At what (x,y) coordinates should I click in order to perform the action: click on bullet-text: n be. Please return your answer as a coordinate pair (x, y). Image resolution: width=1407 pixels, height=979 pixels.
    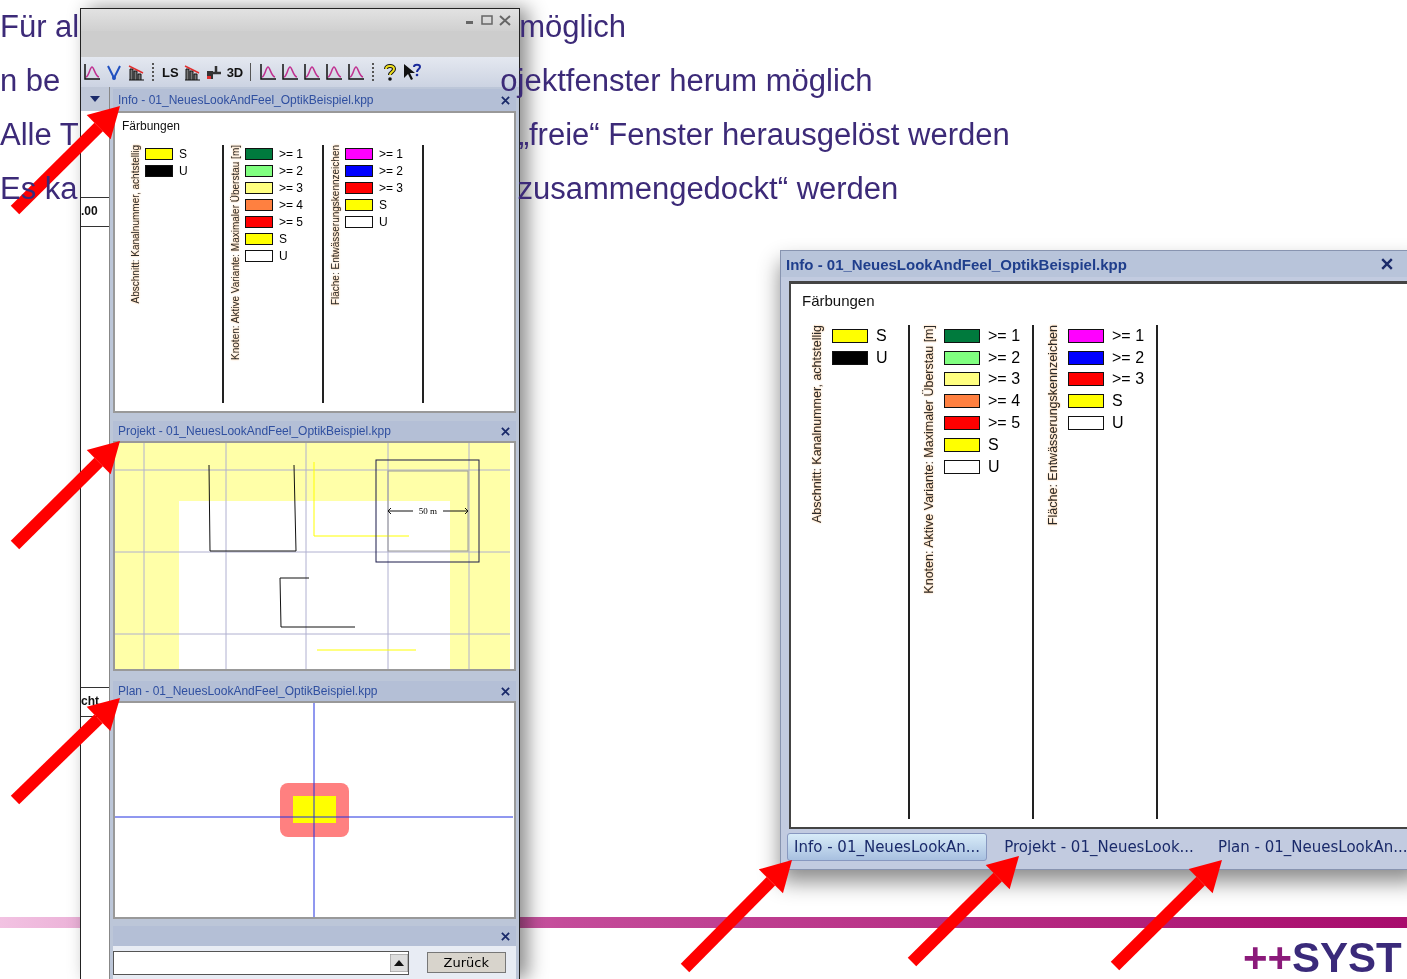
    Looking at the image, I should click on (30, 81).